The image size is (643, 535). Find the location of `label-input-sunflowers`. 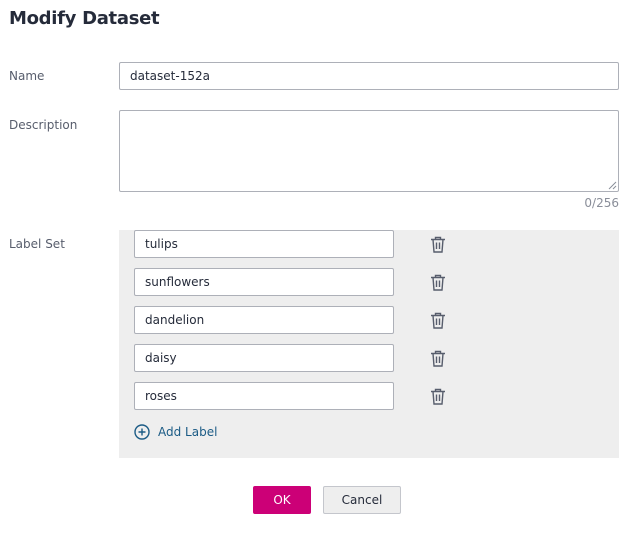

label-input-sunflowers is located at coordinates (264, 282).